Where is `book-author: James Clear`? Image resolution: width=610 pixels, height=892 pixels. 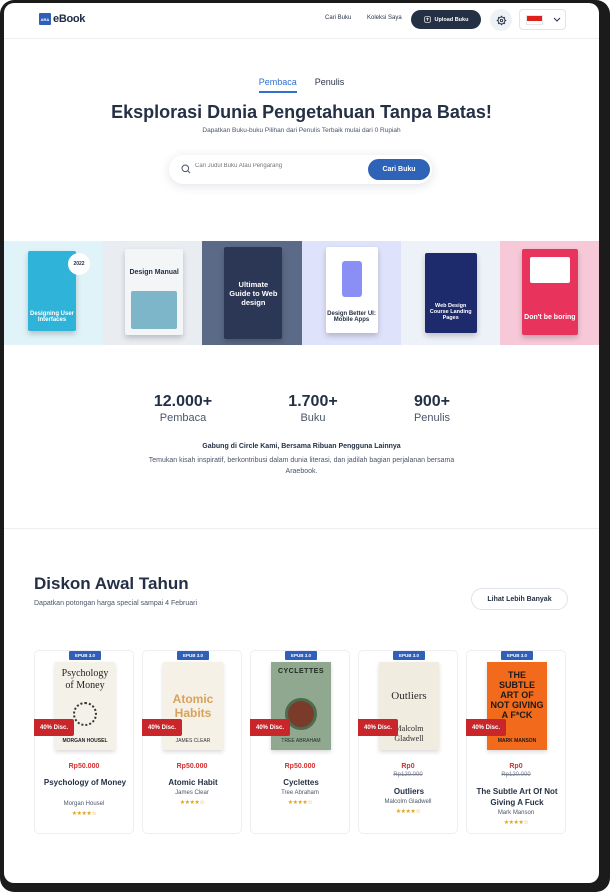 book-author: James Clear is located at coordinates (192, 793).